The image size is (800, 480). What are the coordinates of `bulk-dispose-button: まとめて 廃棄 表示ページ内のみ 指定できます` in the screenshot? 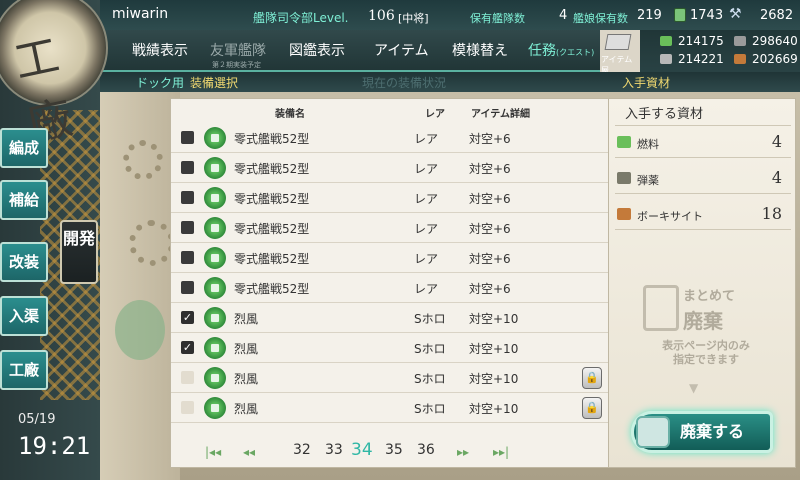 It's located at (706, 327).